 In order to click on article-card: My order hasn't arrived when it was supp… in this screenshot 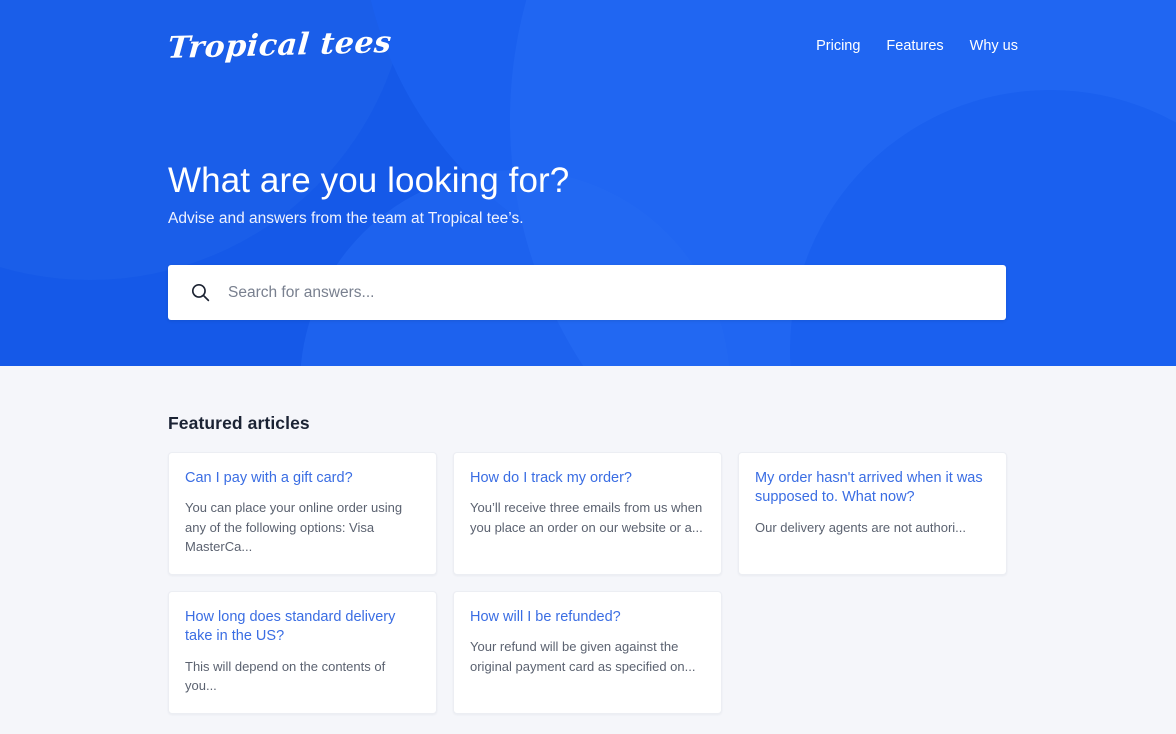, I will do `click(872, 513)`.